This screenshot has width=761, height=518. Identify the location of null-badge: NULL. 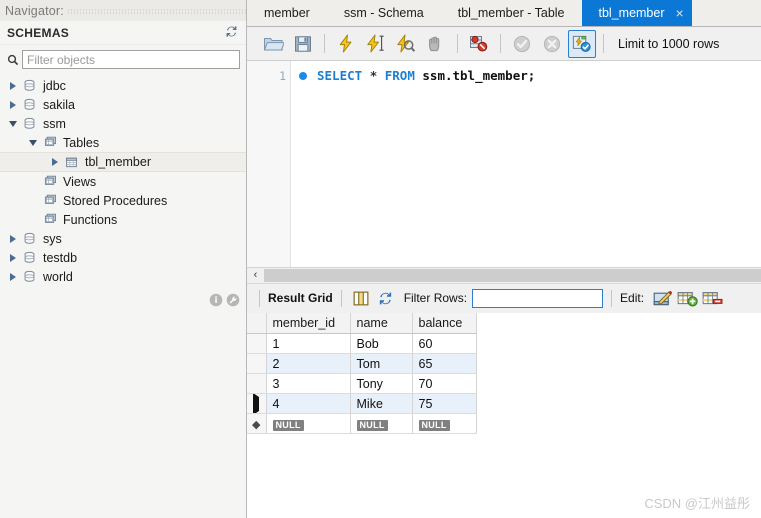
(434, 425).